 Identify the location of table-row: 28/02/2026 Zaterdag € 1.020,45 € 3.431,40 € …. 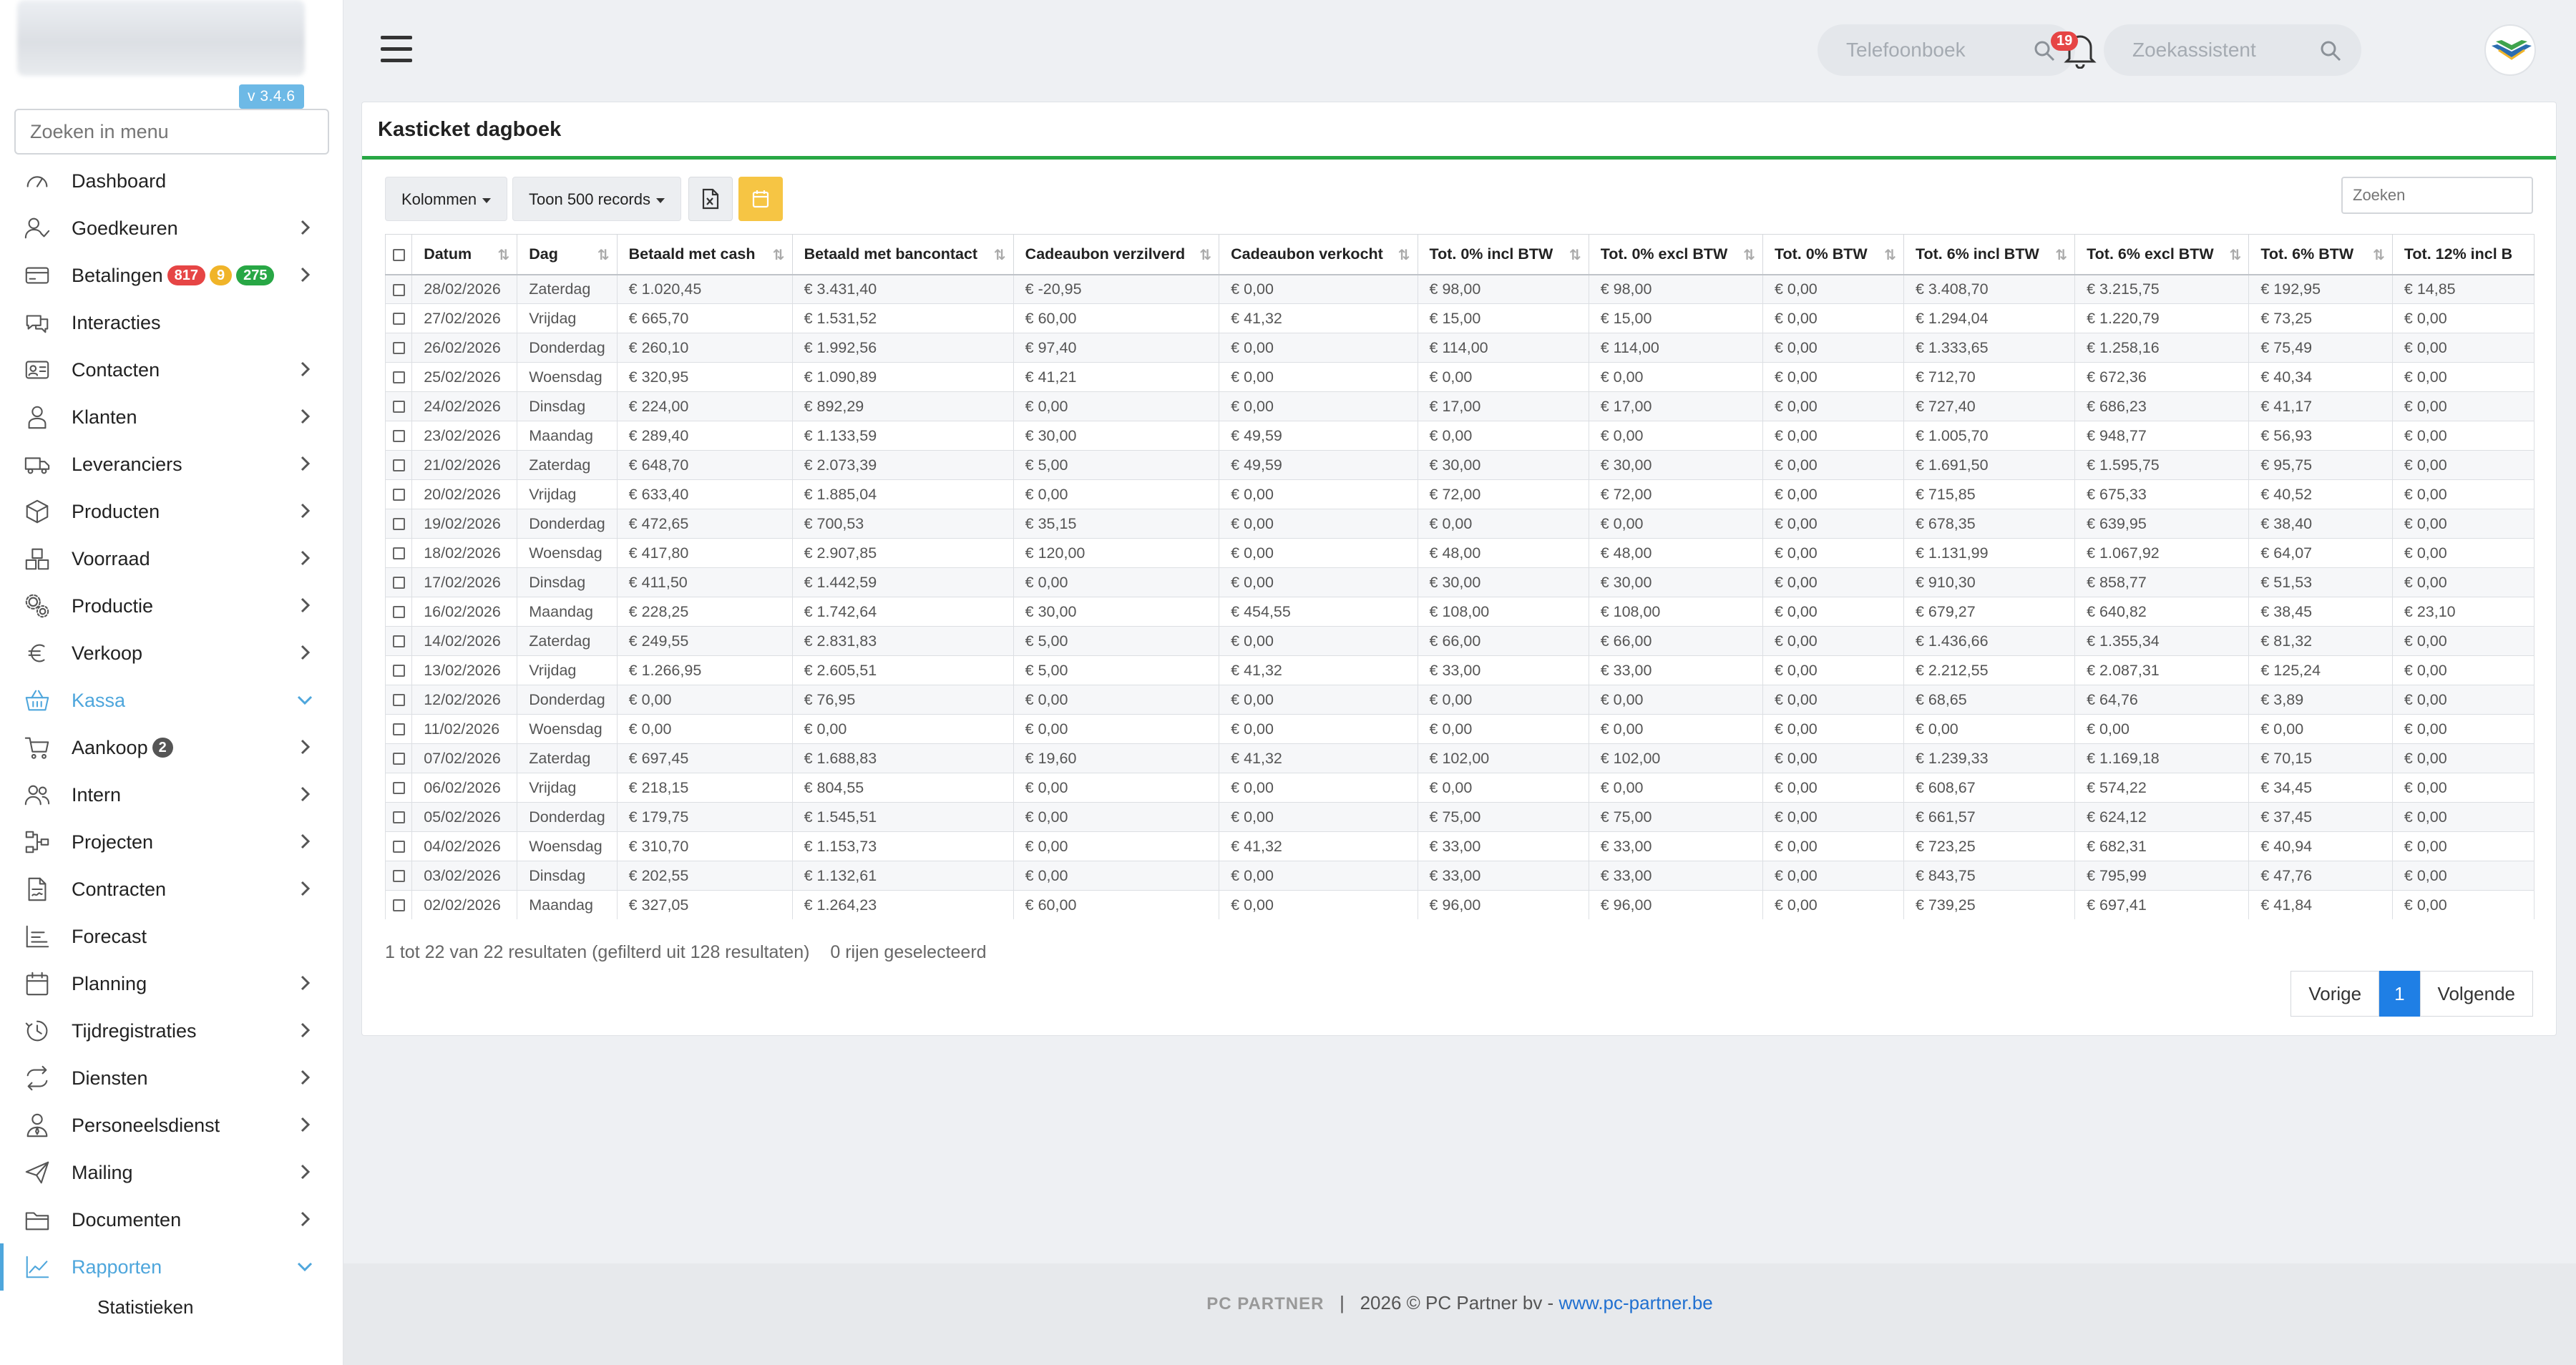
(1459, 289).